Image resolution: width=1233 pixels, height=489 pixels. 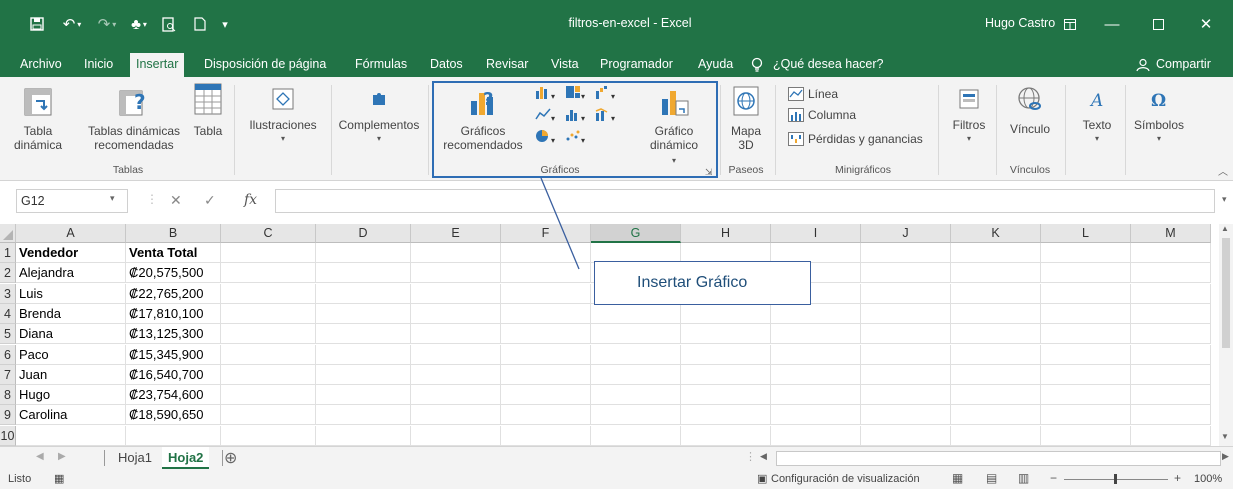 I want to click on add-ins-button: Complementos ▾, so click(x=379, y=116).